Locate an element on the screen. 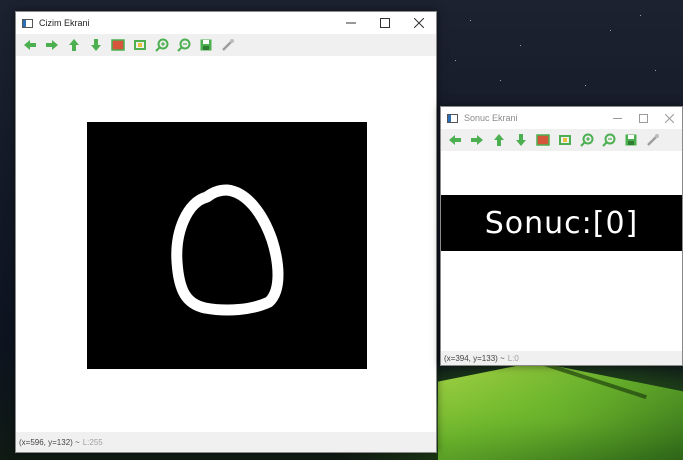  title-bar: Sonuc Ekrani is located at coordinates (561, 118).